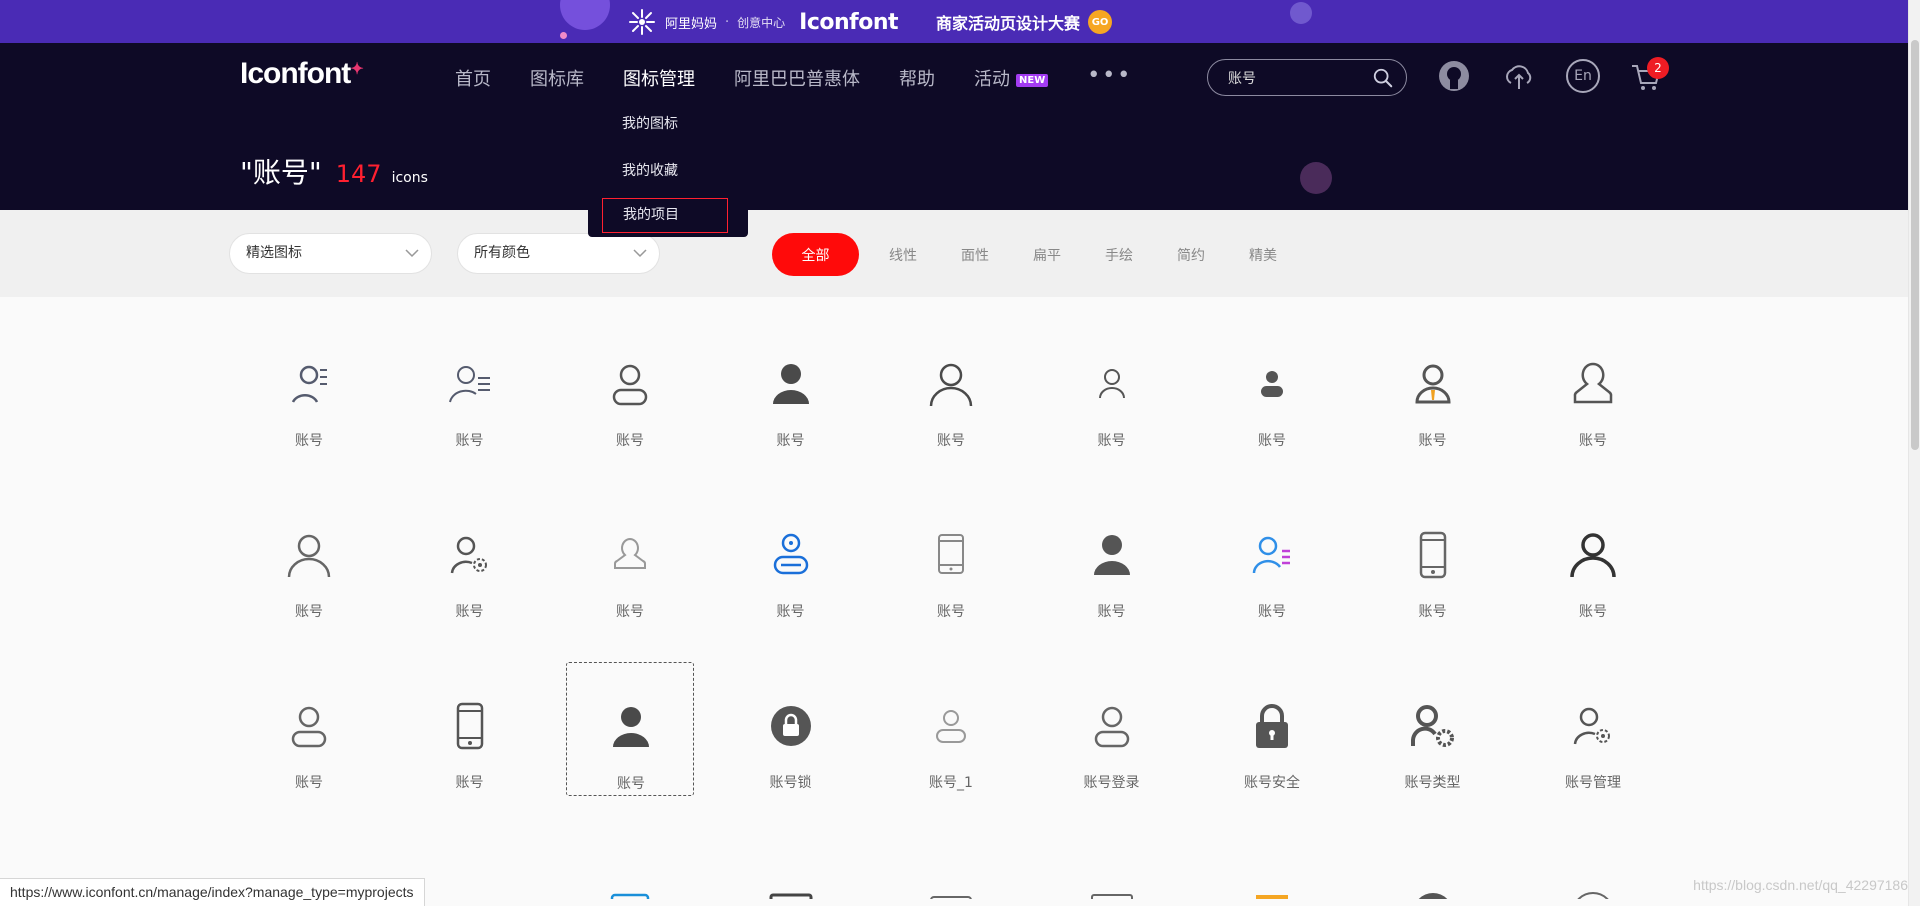 The image size is (1920, 906). I want to click on color-select: 所有颜色, so click(558, 253).